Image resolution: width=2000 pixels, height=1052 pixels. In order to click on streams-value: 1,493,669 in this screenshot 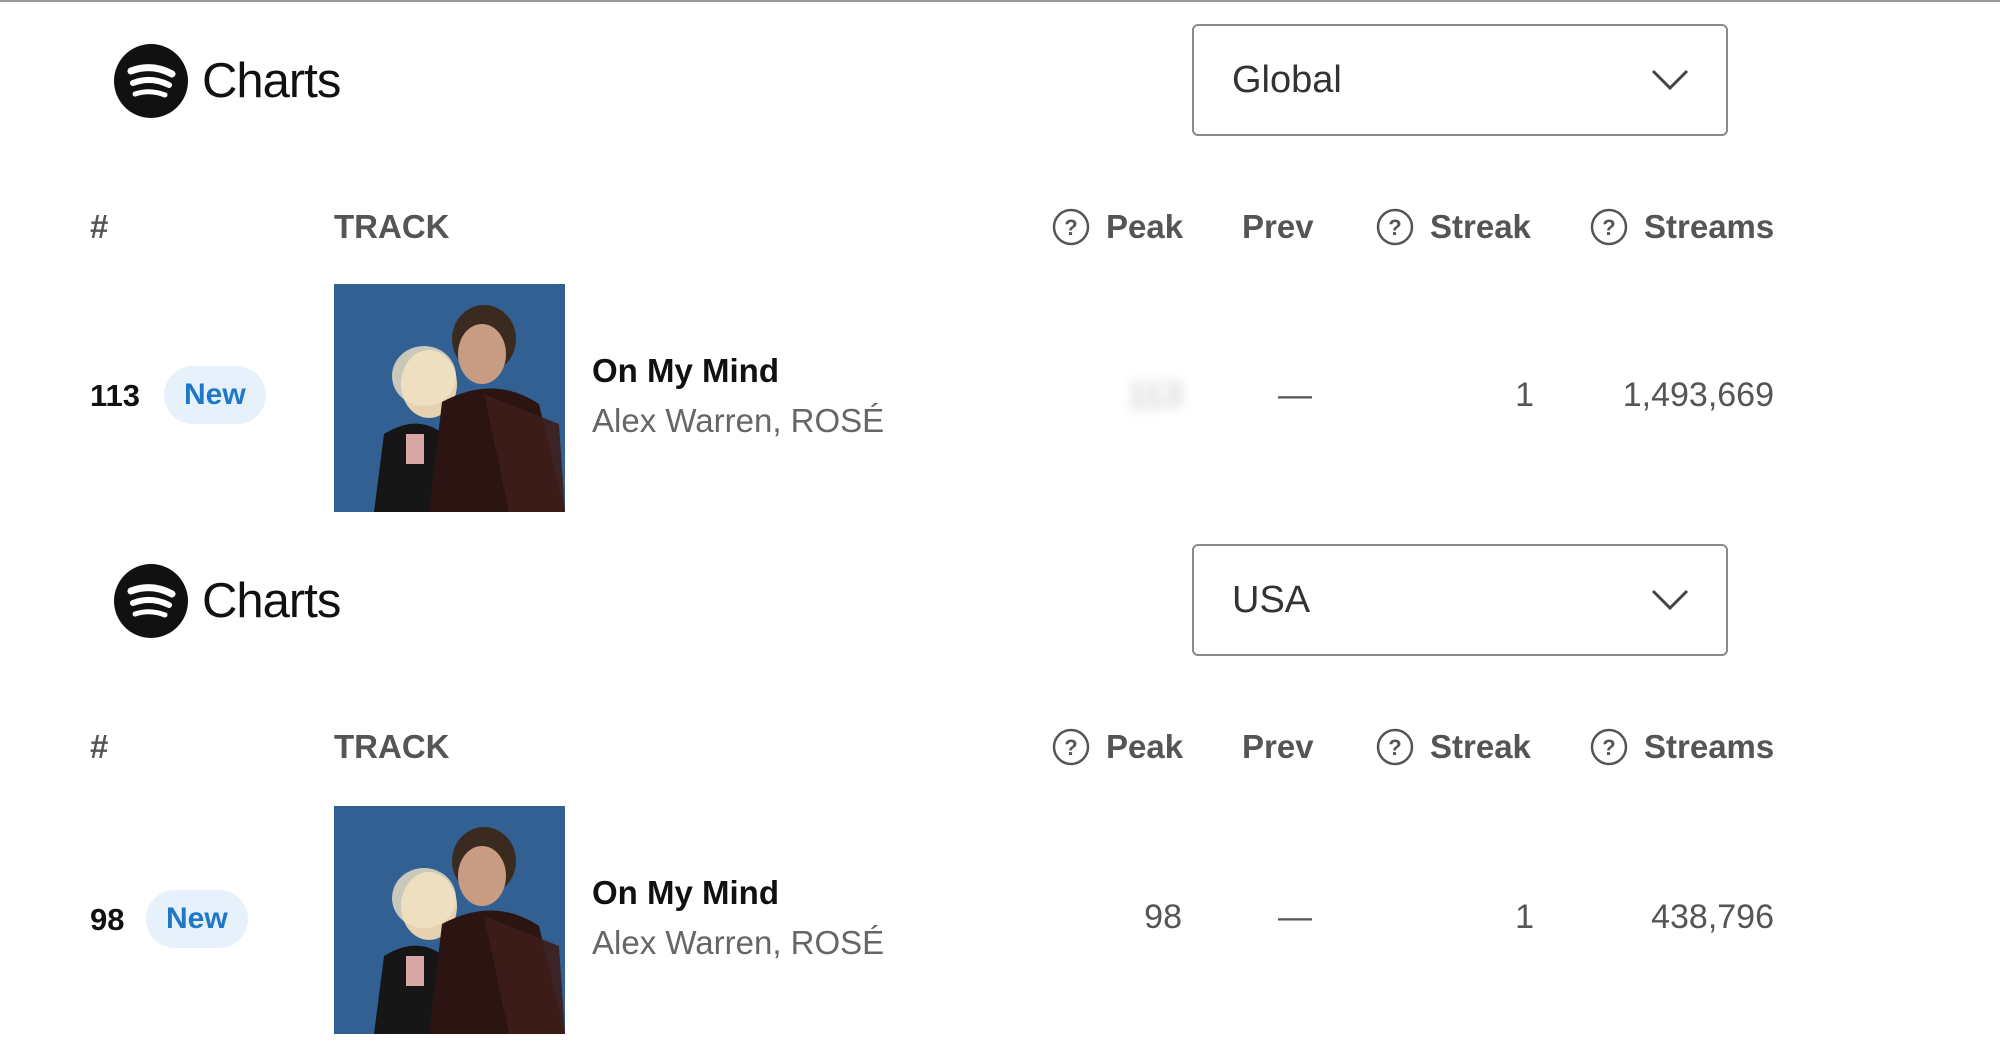, I will do `click(1698, 395)`.